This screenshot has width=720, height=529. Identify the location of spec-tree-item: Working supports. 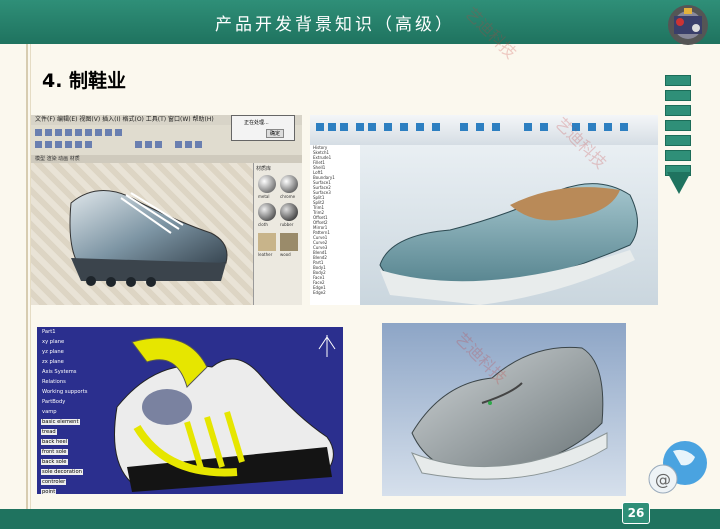
(81, 392).